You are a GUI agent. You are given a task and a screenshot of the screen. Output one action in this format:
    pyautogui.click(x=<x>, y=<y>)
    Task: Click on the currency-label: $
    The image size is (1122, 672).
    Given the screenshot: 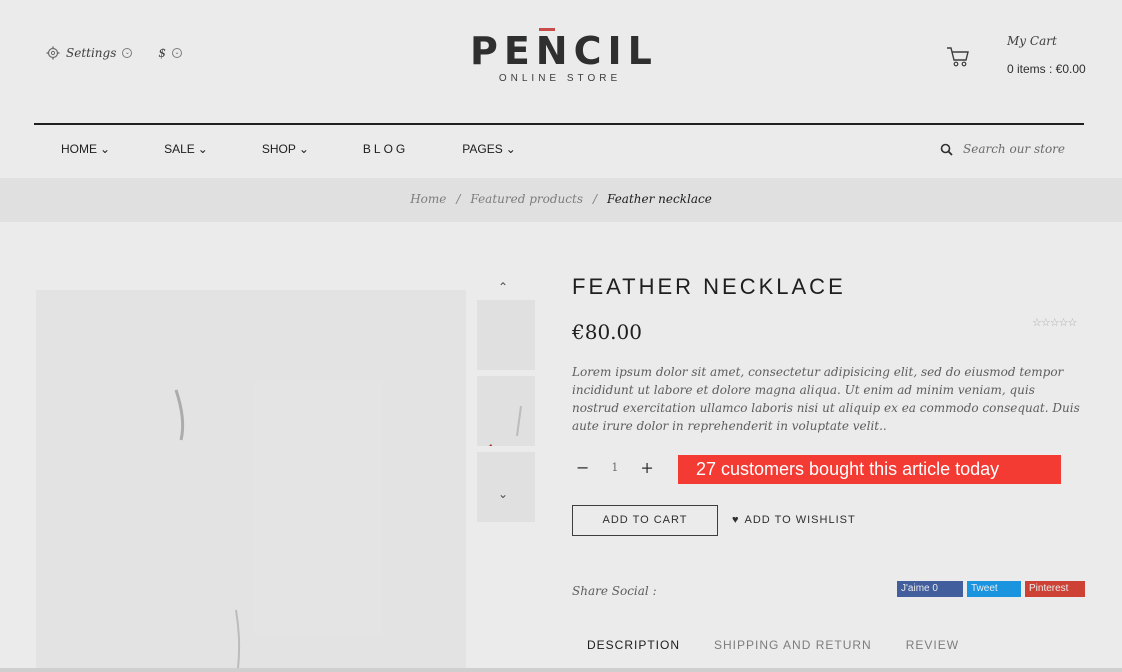 What is the action you would take?
    pyautogui.click(x=162, y=53)
    